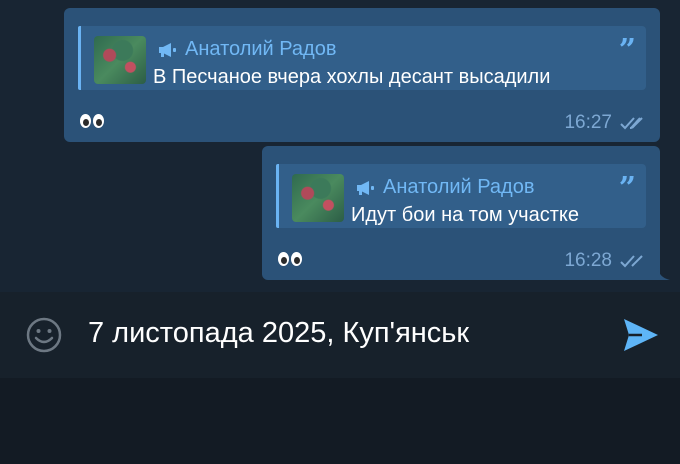 Image resolution: width=680 pixels, height=464 pixels. I want to click on message-time: 16:28, so click(588, 260).